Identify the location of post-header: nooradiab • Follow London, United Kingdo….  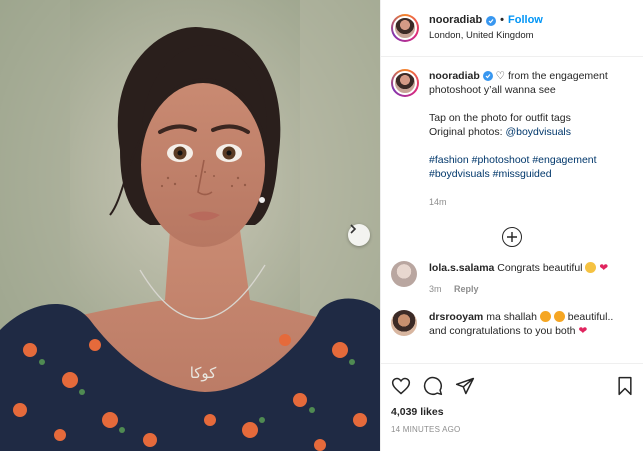
(512, 28).